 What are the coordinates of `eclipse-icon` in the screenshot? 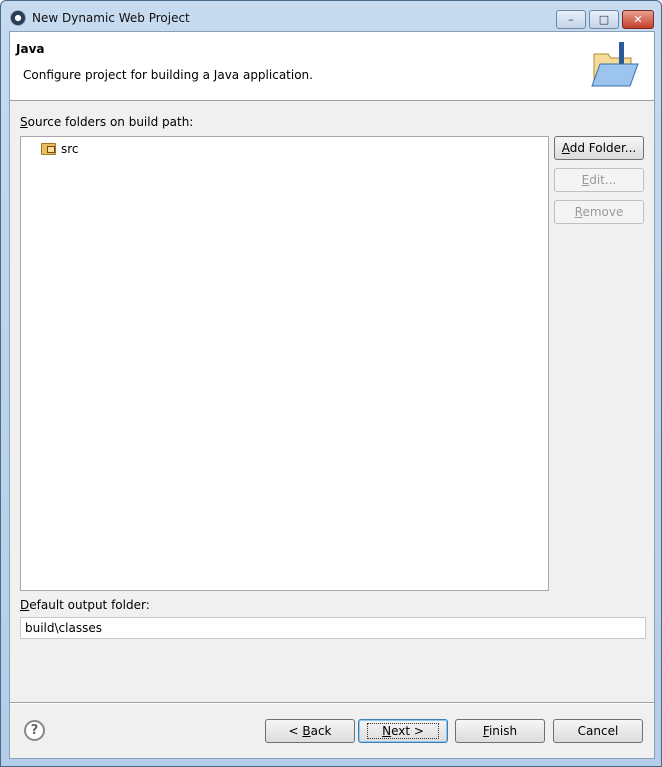 It's located at (18, 18).